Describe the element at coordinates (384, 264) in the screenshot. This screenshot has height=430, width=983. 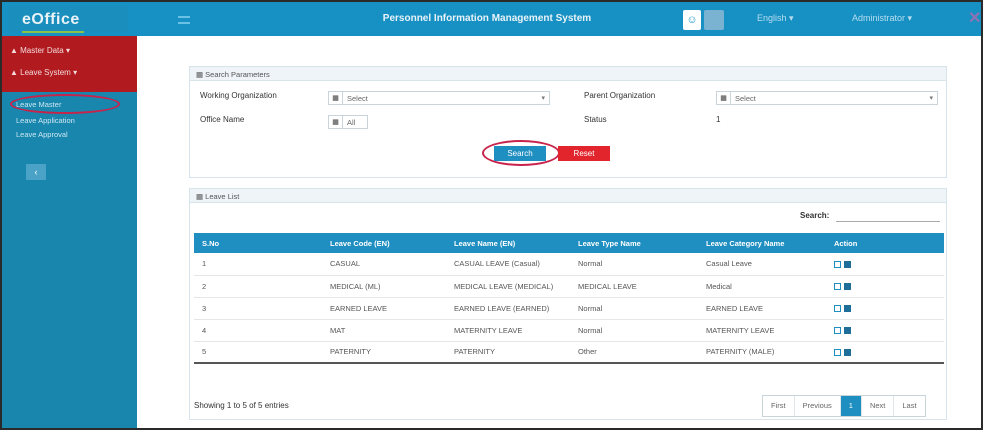
I see `table-cell: CASUAL` at that location.